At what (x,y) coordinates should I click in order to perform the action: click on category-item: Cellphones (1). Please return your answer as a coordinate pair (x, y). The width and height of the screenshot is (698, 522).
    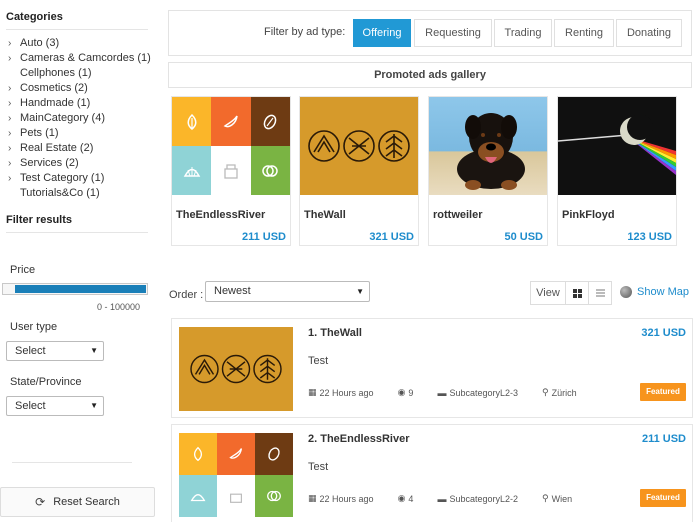
    Looking at the image, I should click on (83, 73).